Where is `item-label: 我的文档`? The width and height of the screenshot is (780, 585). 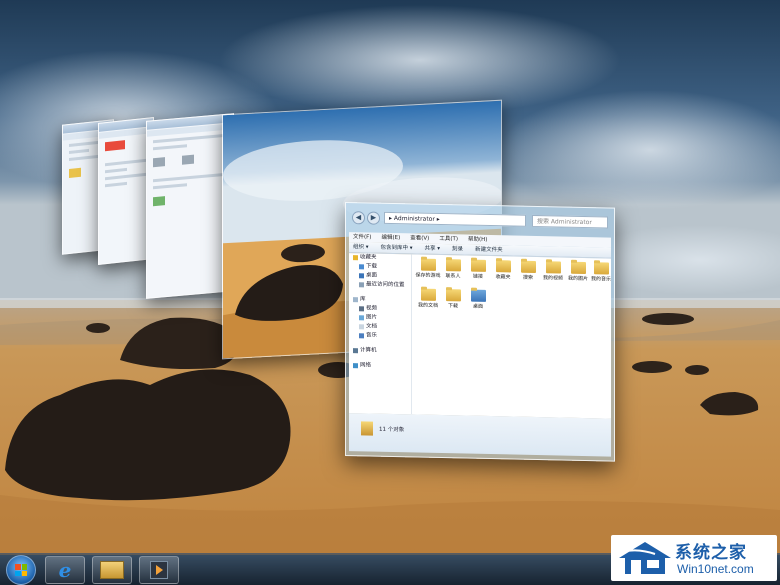 item-label: 我的文档 is located at coordinates (427, 305).